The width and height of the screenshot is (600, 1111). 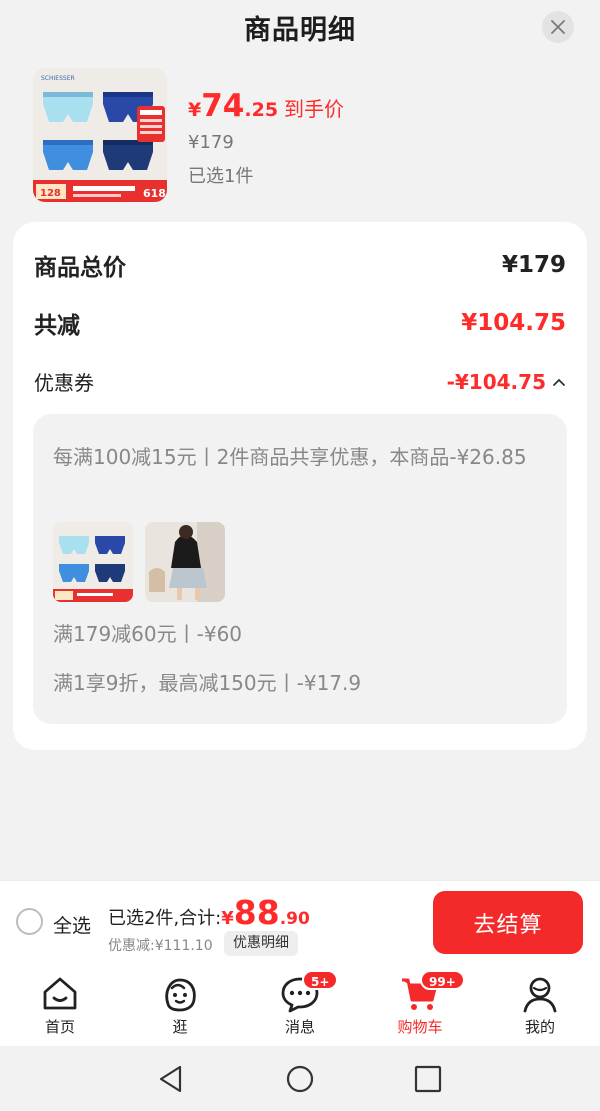 I want to click on select-all-label: 全选, so click(x=72, y=924).